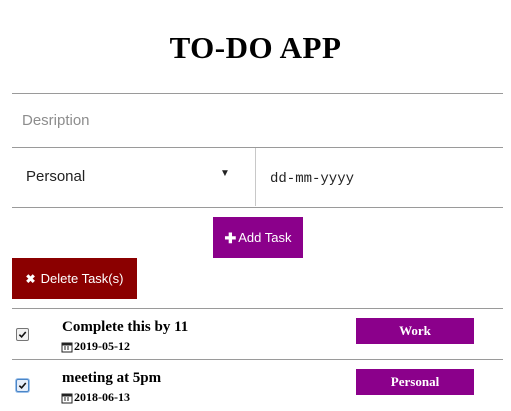 Image resolution: width=511 pixels, height=411 pixels. What do you see at coordinates (125, 327) in the screenshot?
I see `task-title: Complete this by 11` at bounding box center [125, 327].